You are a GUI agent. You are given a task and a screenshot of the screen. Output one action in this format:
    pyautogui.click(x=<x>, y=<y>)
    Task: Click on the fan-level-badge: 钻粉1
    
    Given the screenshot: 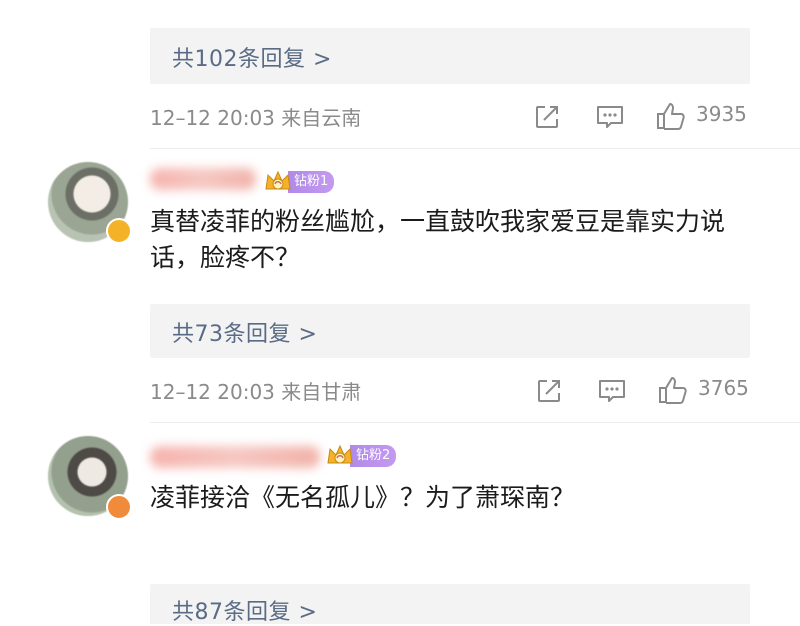 What is the action you would take?
    pyautogui.click(x=299, y=182)
    